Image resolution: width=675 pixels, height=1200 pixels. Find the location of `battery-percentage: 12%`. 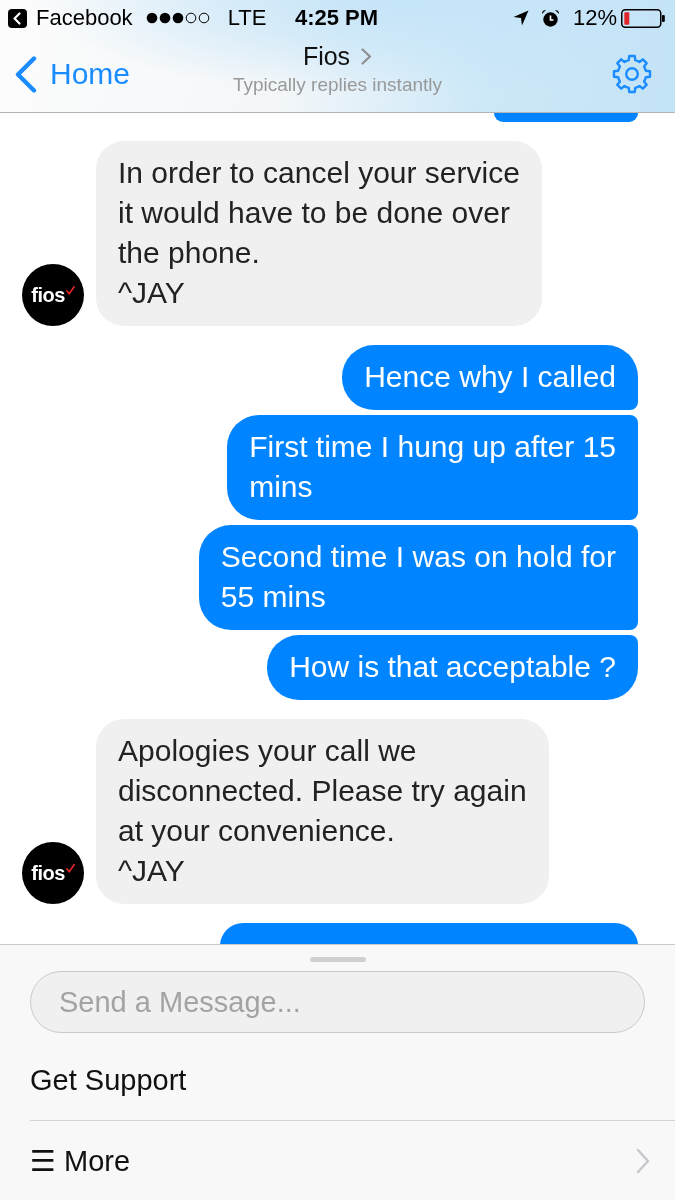

battery-percentage: 12% is located at coordinates (594, 18).